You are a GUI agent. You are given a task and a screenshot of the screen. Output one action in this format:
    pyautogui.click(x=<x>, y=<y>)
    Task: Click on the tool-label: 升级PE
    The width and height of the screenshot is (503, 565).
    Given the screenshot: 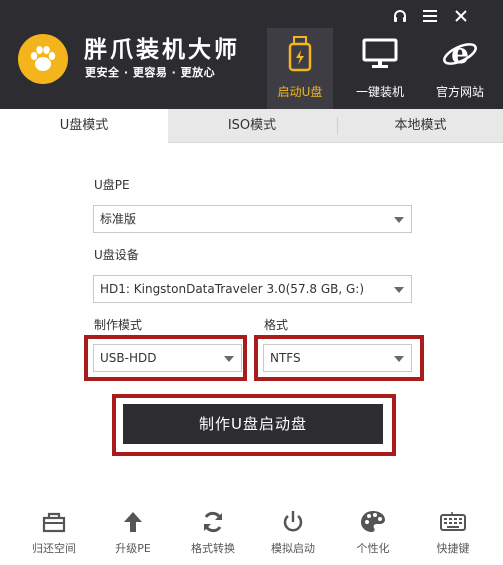 What is the action you would take?
    pyautogui.click(x=133, y=548)
    